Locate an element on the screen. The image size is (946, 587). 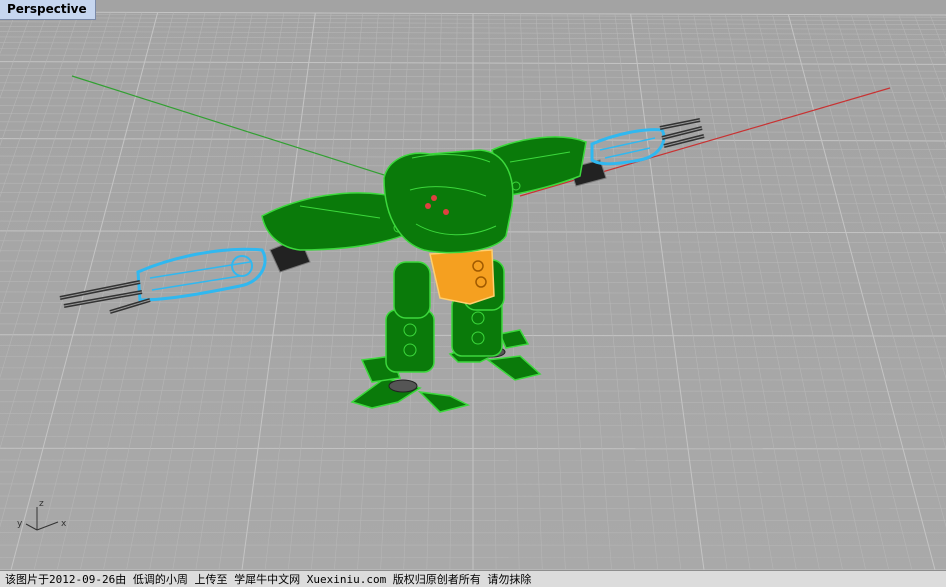
axis-widget-y-label: y is located at coordinates (20, 524).